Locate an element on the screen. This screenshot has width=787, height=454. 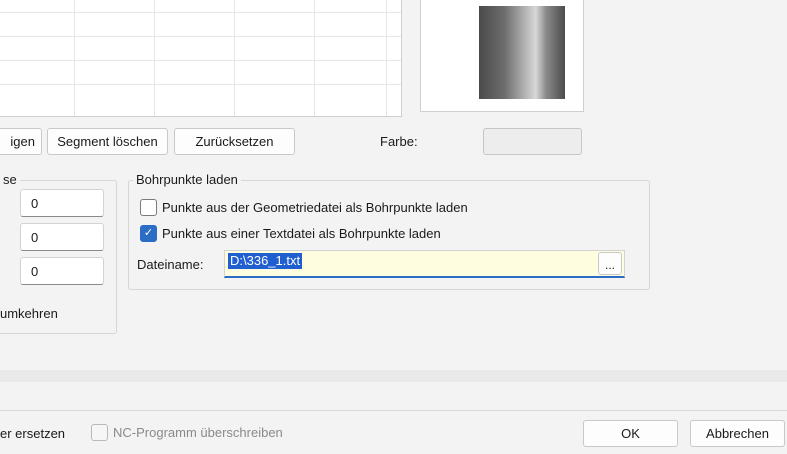
cancel-label: Abbrechen is located at coordinates (737, 433).